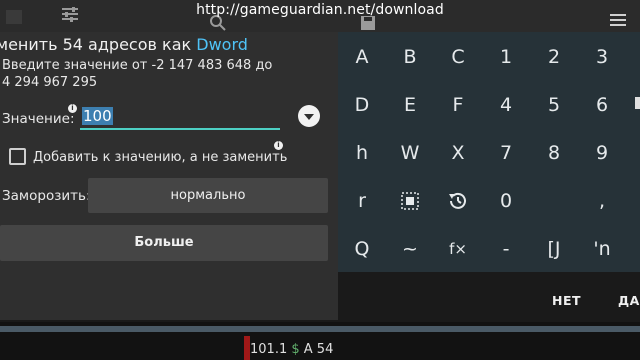 The image size is (640, 360). Describe the element at coordinates (295, 349) in the screenshot. I see `status-currency: $` at that location.